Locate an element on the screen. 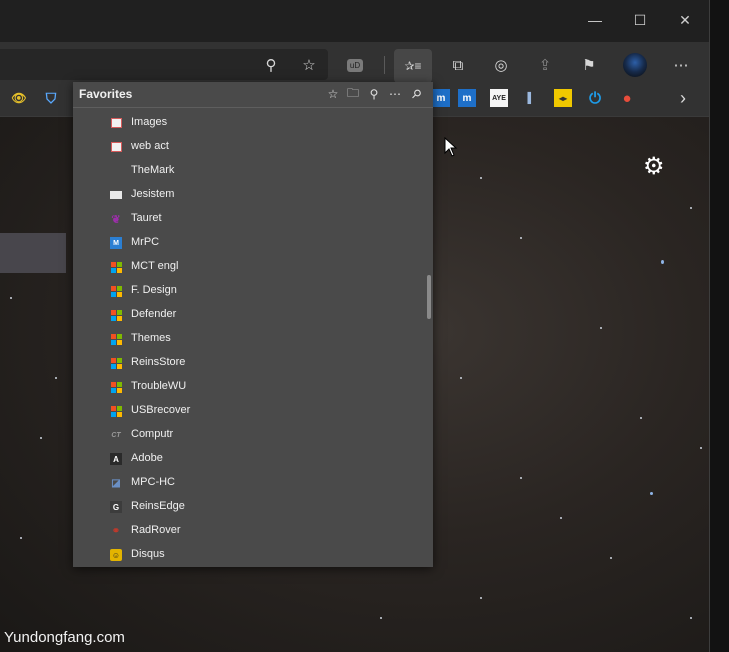 The height and width of the screenshot is (652, 729). favorites-hub-button: ✰≡ is located at coordinates (413, 66).